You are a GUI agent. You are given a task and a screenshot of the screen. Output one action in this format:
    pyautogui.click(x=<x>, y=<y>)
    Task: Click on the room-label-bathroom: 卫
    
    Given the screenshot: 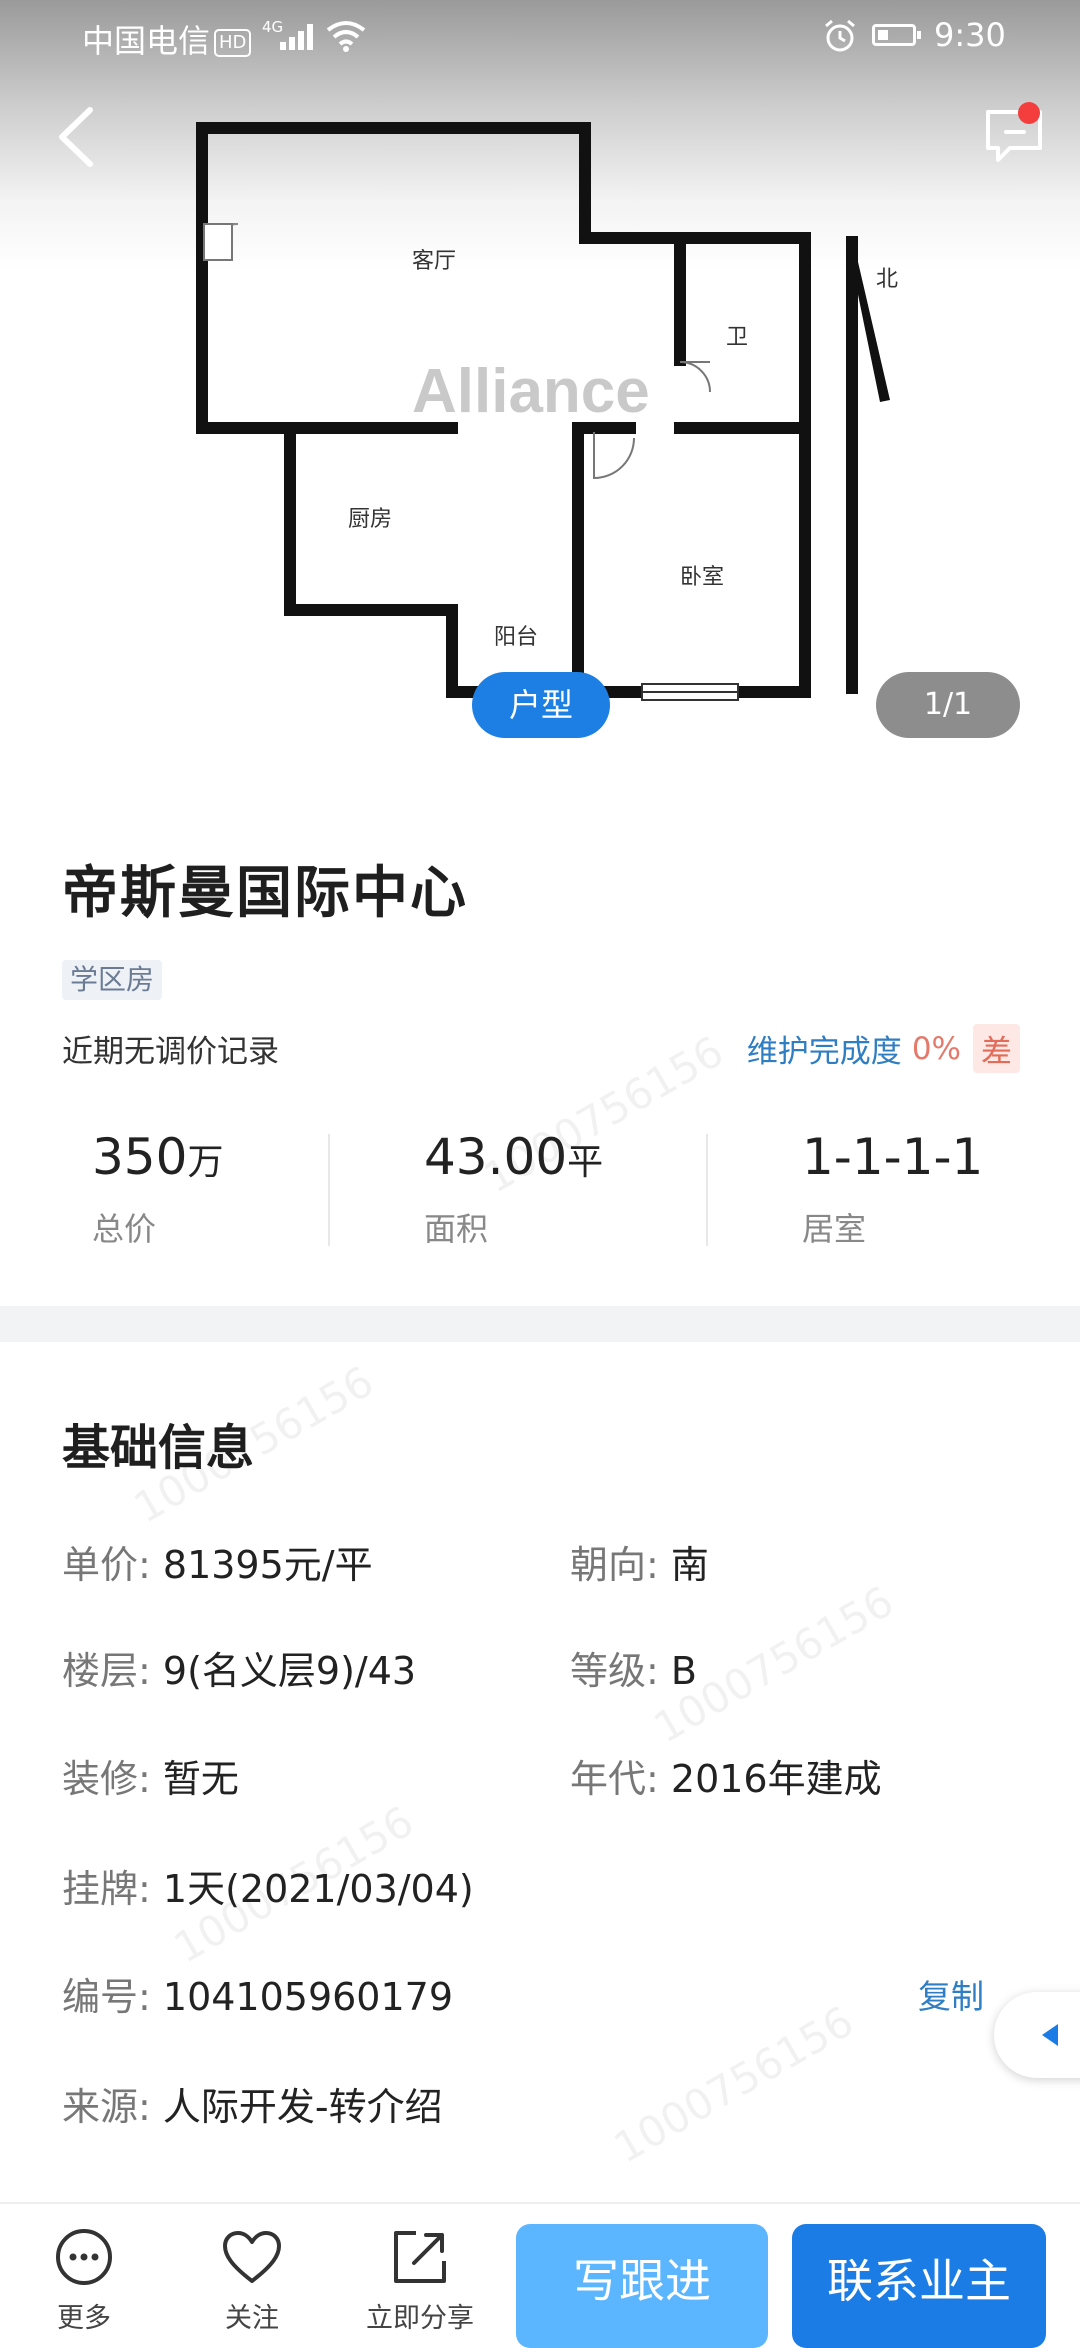 What is the action you would take?
    pyautogui.click(x=737, y=337)
    